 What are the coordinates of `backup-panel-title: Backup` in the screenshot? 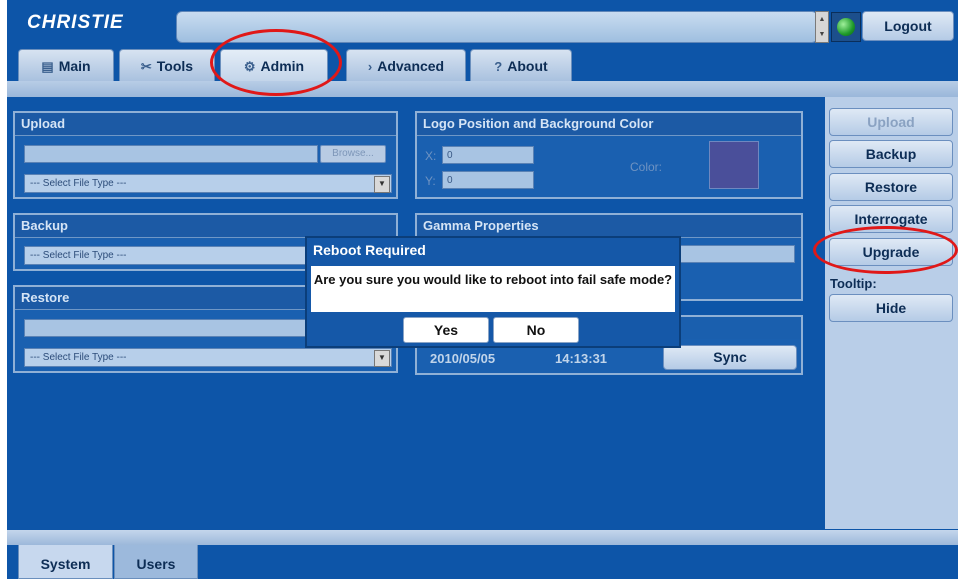 It's located at (205, 226).